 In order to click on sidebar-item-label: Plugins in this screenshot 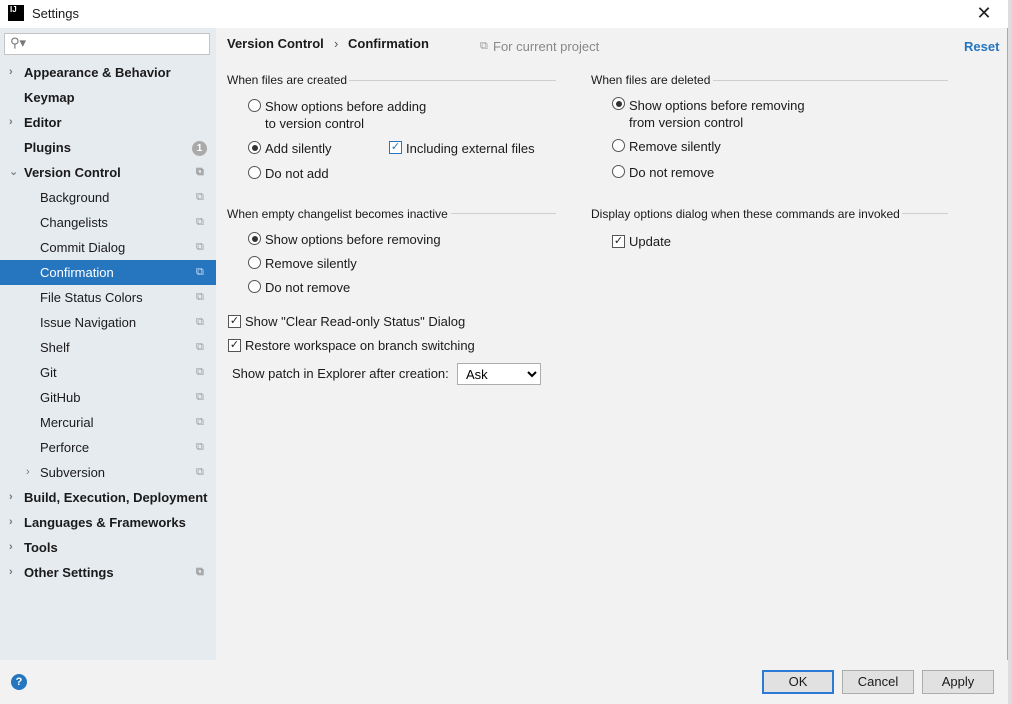, I will do `click(47, 147)`.